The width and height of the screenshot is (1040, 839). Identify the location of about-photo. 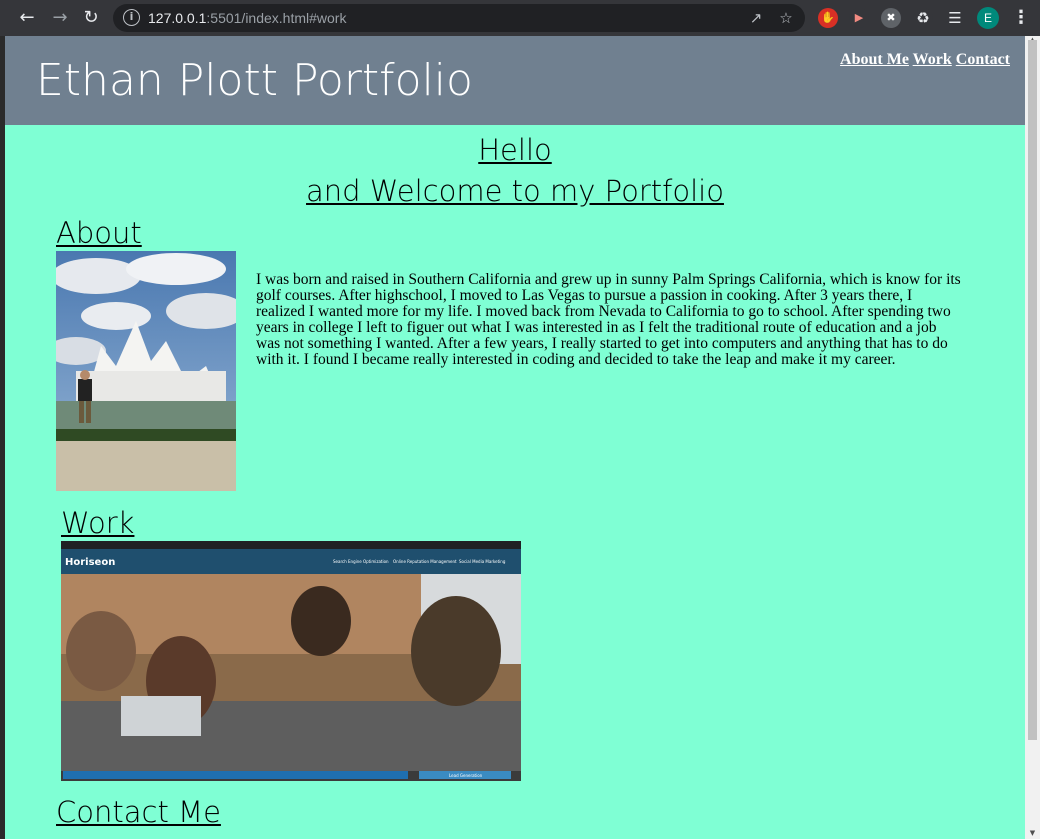
(146, 371).